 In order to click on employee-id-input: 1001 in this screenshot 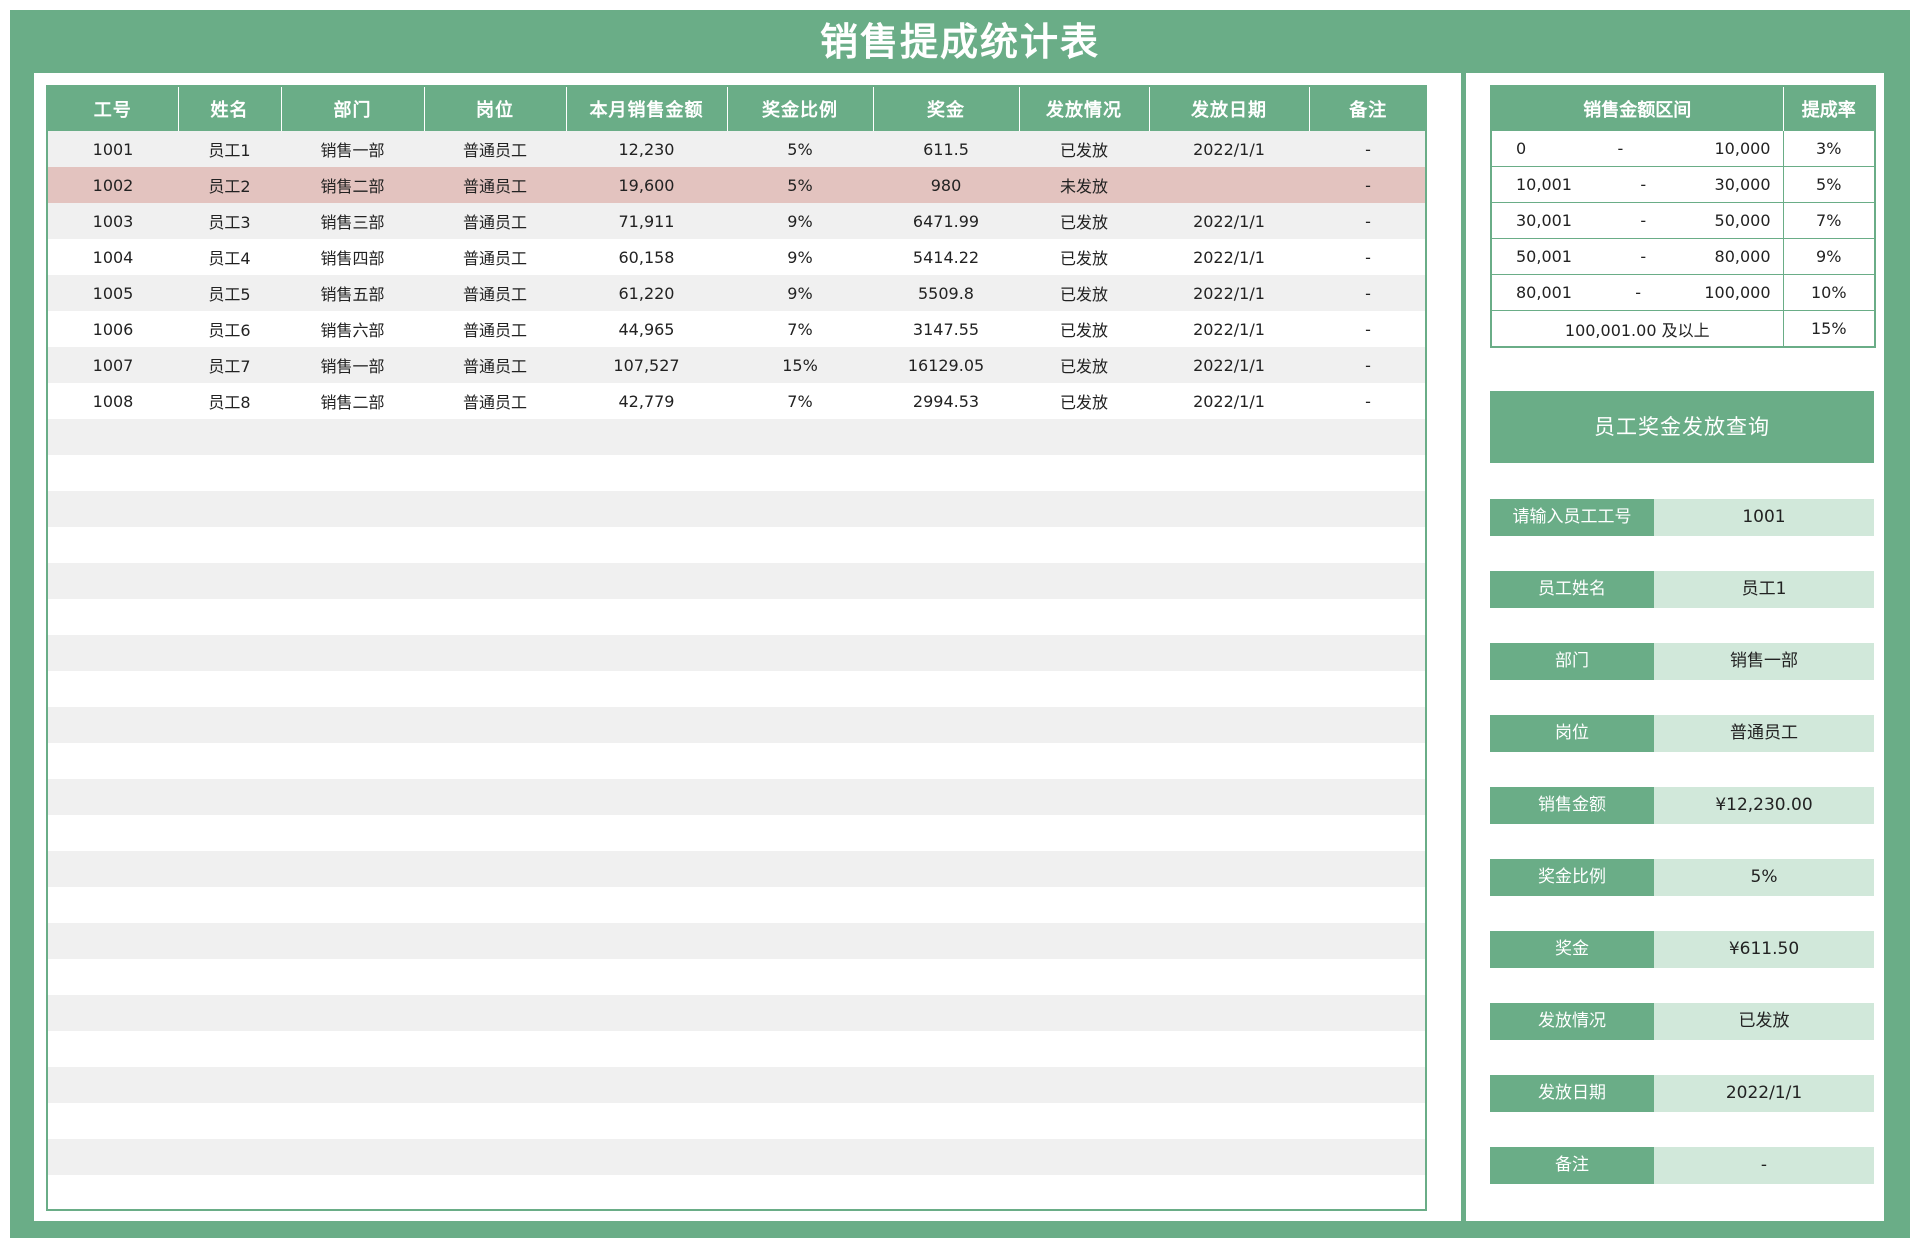, I will do `click(1764, 517)`.